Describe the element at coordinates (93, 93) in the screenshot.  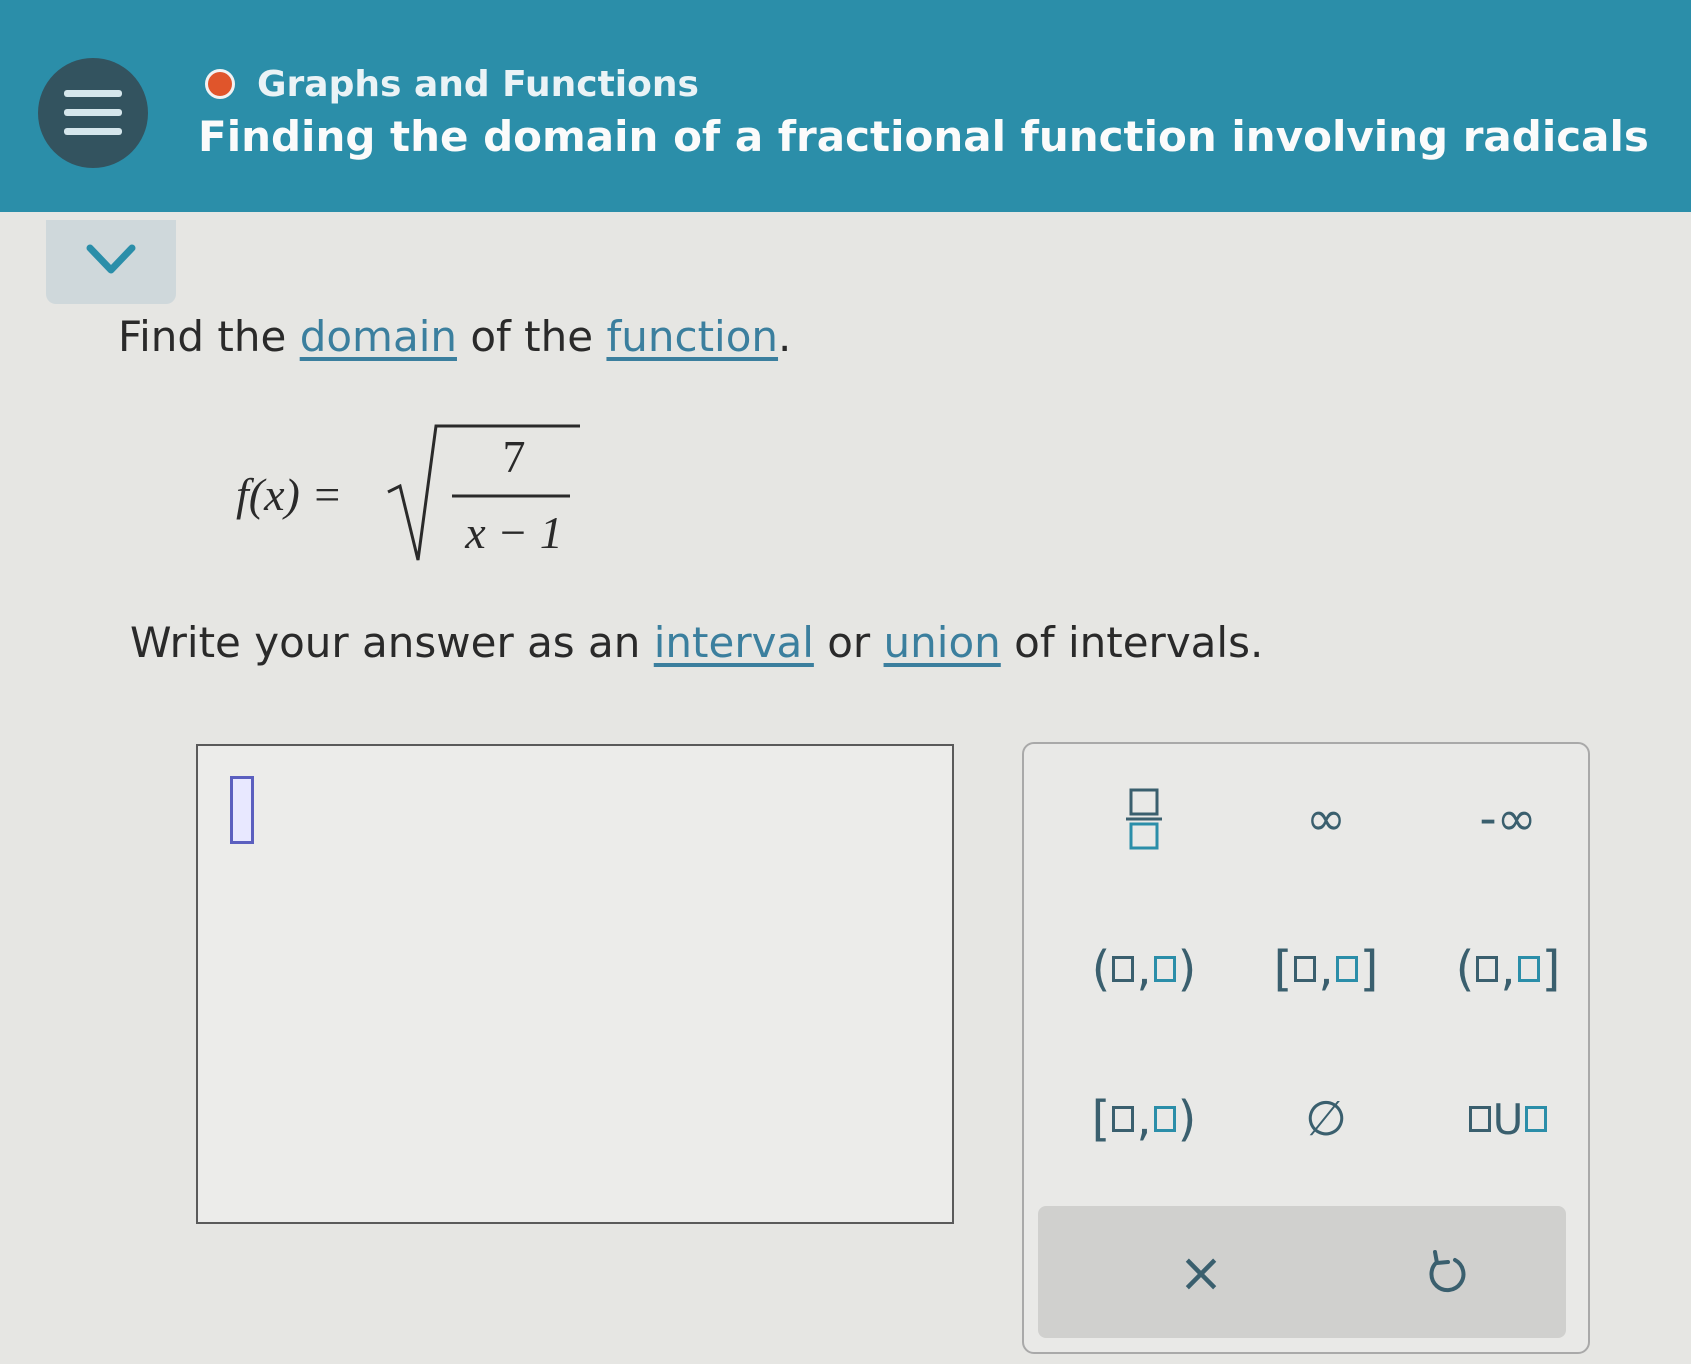
I see `menu-icon` at that location.